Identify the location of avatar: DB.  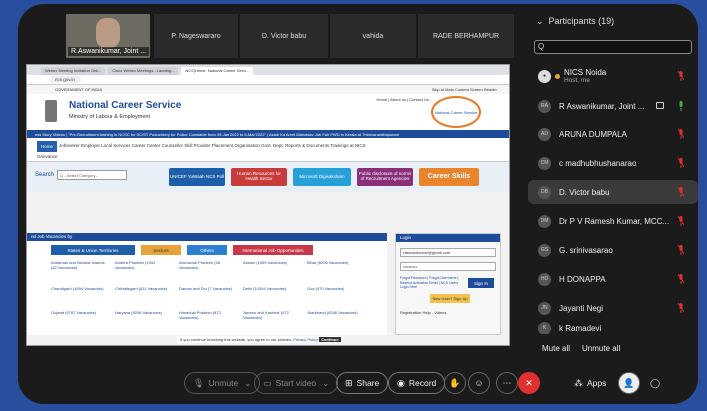
(544, 192).